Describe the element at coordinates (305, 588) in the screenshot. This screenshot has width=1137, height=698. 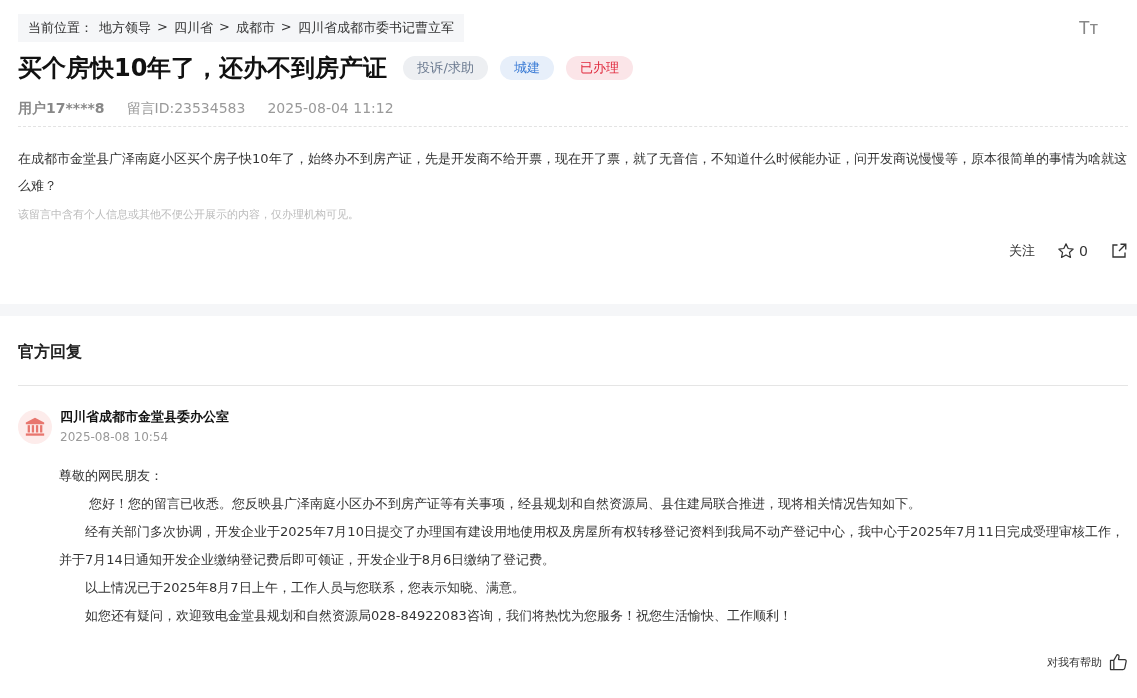
I see `reply-paragraph: 以上情况已于2025年8月7日上午，工作人员与您联系，您表示知晓、满意。` at that location.